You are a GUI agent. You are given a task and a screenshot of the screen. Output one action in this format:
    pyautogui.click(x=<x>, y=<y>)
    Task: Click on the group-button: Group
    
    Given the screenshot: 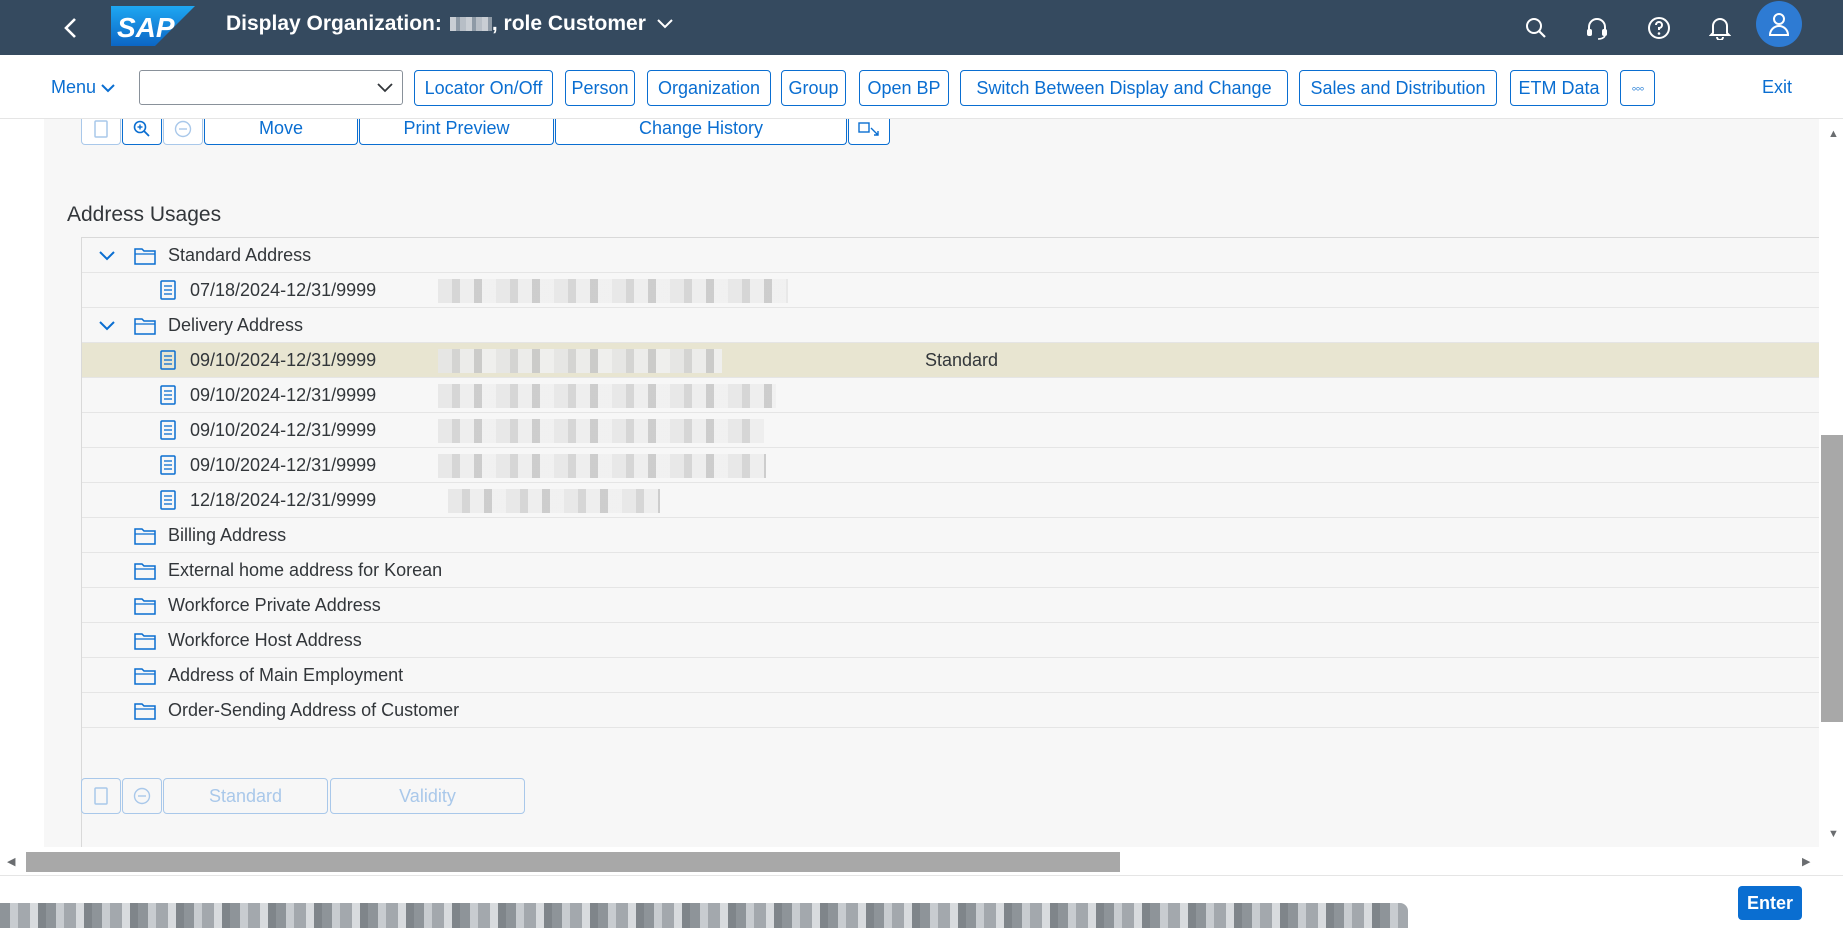 What is the action you would take?
    pyautogui.click(x=813, y=88)
    